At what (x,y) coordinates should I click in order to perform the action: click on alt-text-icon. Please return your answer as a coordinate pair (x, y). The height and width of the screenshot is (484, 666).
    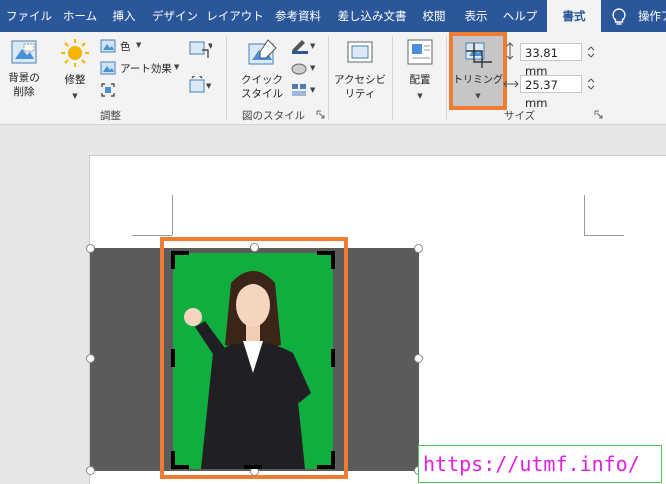
    Looking at the image, I should click on (360, 52).